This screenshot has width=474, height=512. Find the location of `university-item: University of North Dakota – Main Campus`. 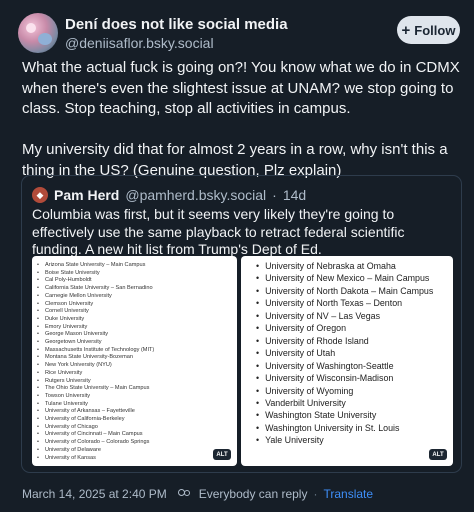

university-item: University of North Dakota – Main Campus is located at coordinates (359, 291).